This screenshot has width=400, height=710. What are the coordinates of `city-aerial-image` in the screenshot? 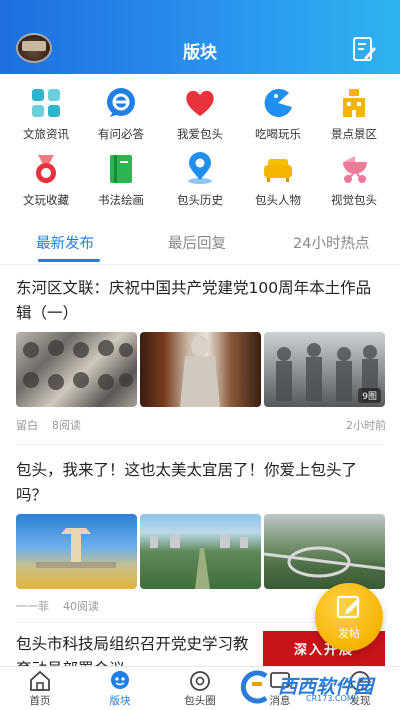 It's located at (199, 561).